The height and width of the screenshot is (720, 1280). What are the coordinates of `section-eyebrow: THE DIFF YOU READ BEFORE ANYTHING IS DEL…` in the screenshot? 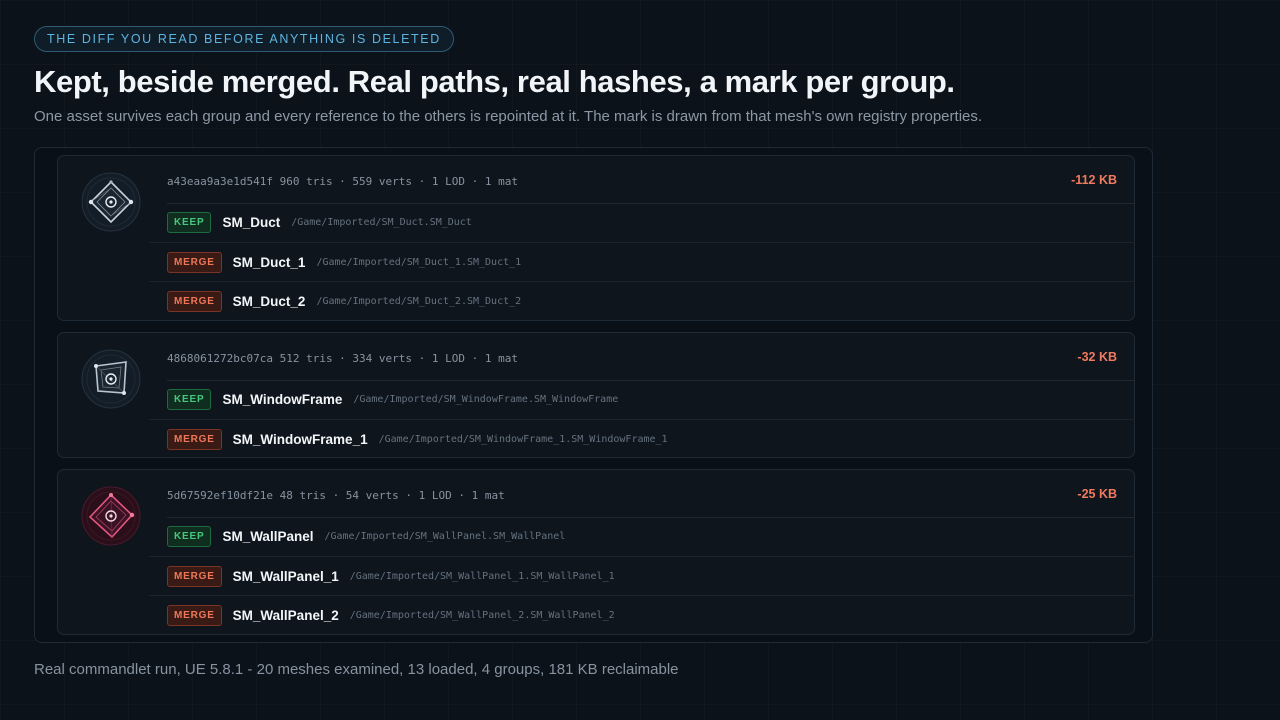 It's located at (244, 39).